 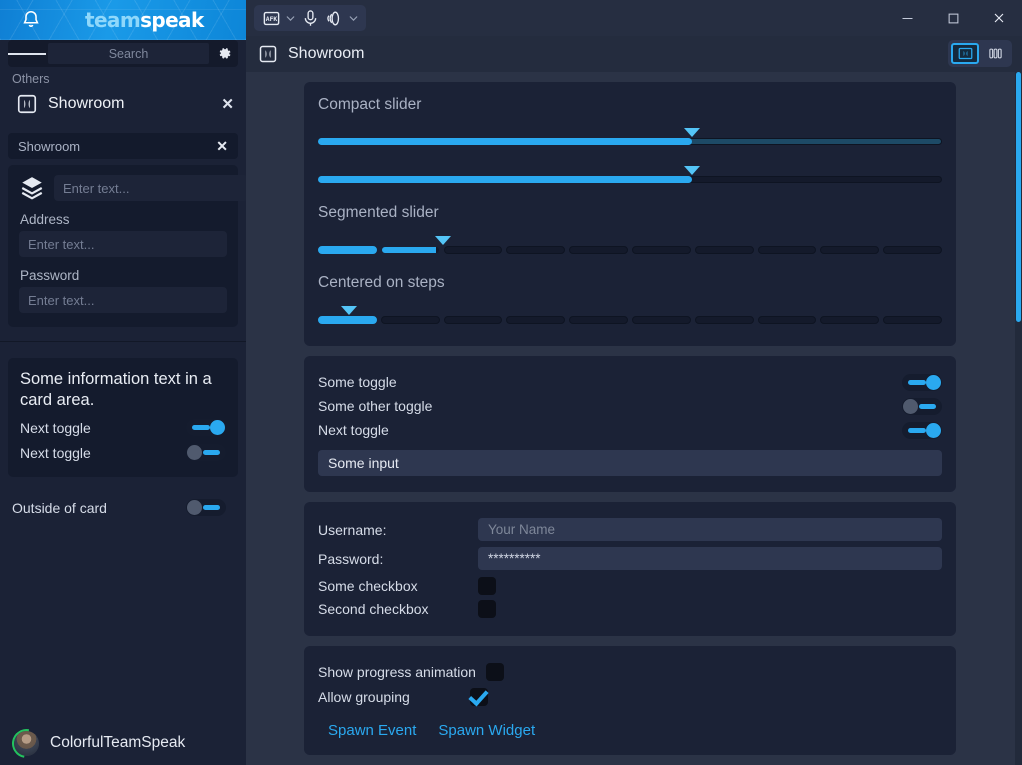 What do you see at coordinates (31, 20) in the screenshot?
I see `bell-icon` at bounding box center [31, 20].